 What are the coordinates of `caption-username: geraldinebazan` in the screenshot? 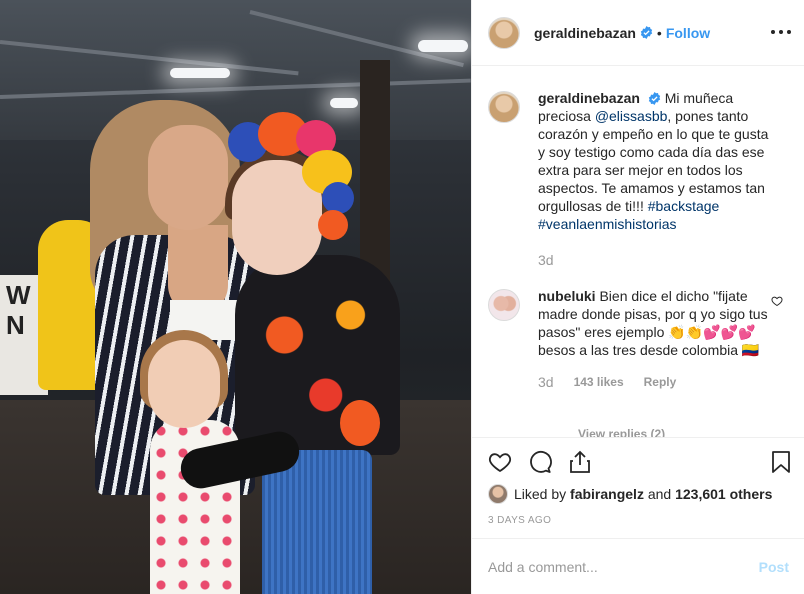 It's located at (589, 98).